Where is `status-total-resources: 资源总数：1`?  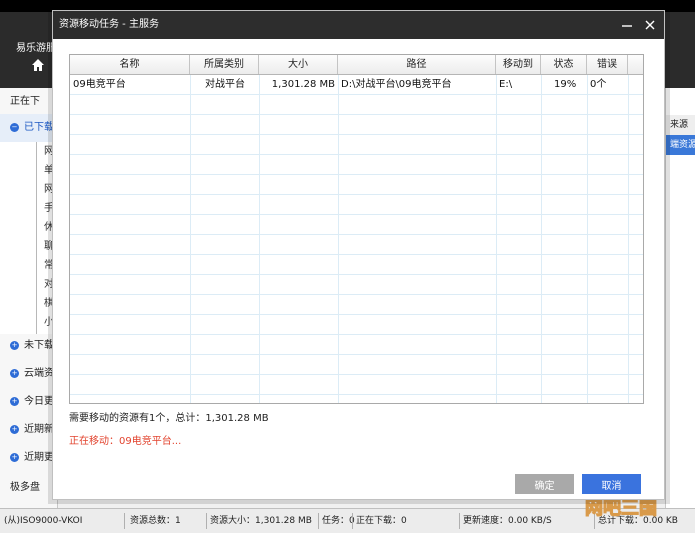 status-total-resources: 资源总数：1 is located at coordinates (155, 521).